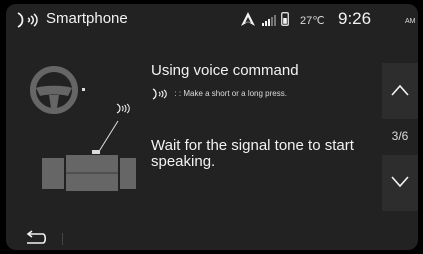  I want to click on chevron-up-icon, so click(400, 90).